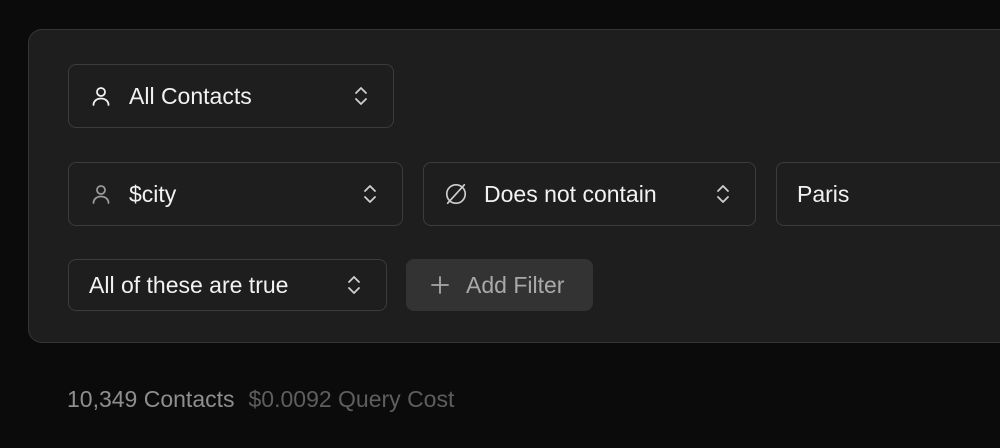 The image size is (1000, 448). I want to click on empty-set-icon, so click(456, 194).